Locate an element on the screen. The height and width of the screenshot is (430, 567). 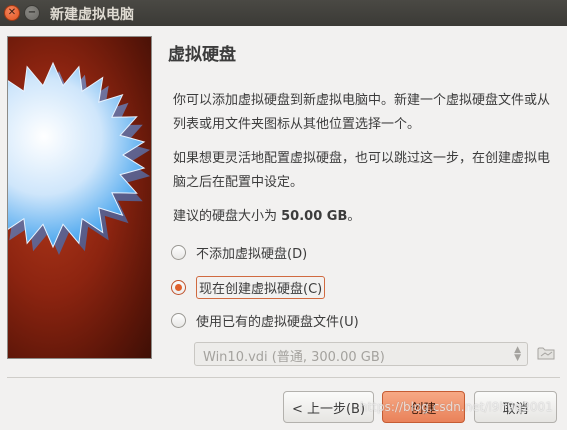
recommended-size-text: 建议的硬盘大小为 50.00 GB。 is located at coordinates (365, 217).